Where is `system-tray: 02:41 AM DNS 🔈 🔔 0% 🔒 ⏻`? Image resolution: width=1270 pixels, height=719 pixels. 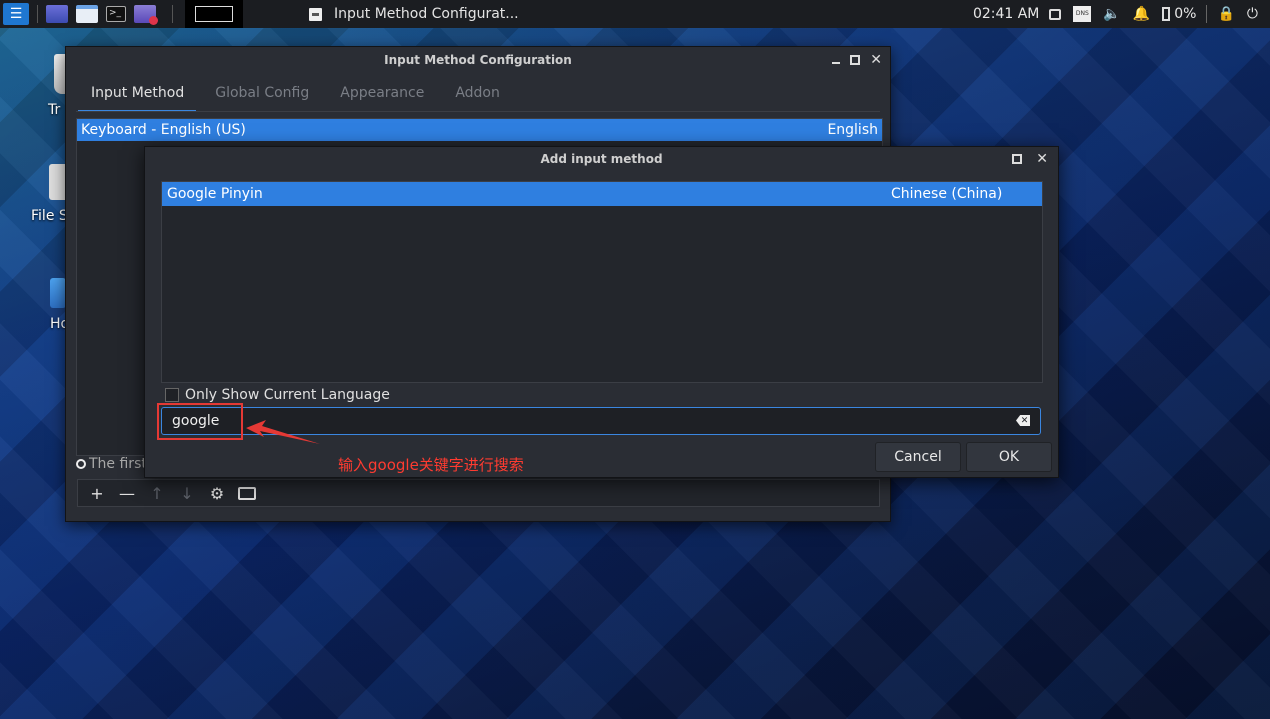 system-tray: 02:41 AM DNS 🔈 🔔 0% 🔒 ⏻ is located at coordinates (1121, 14).